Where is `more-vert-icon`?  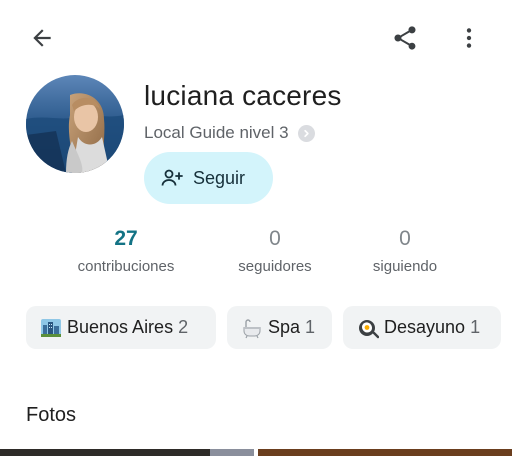
more-vert-icon is located at coordinates (469, 38).